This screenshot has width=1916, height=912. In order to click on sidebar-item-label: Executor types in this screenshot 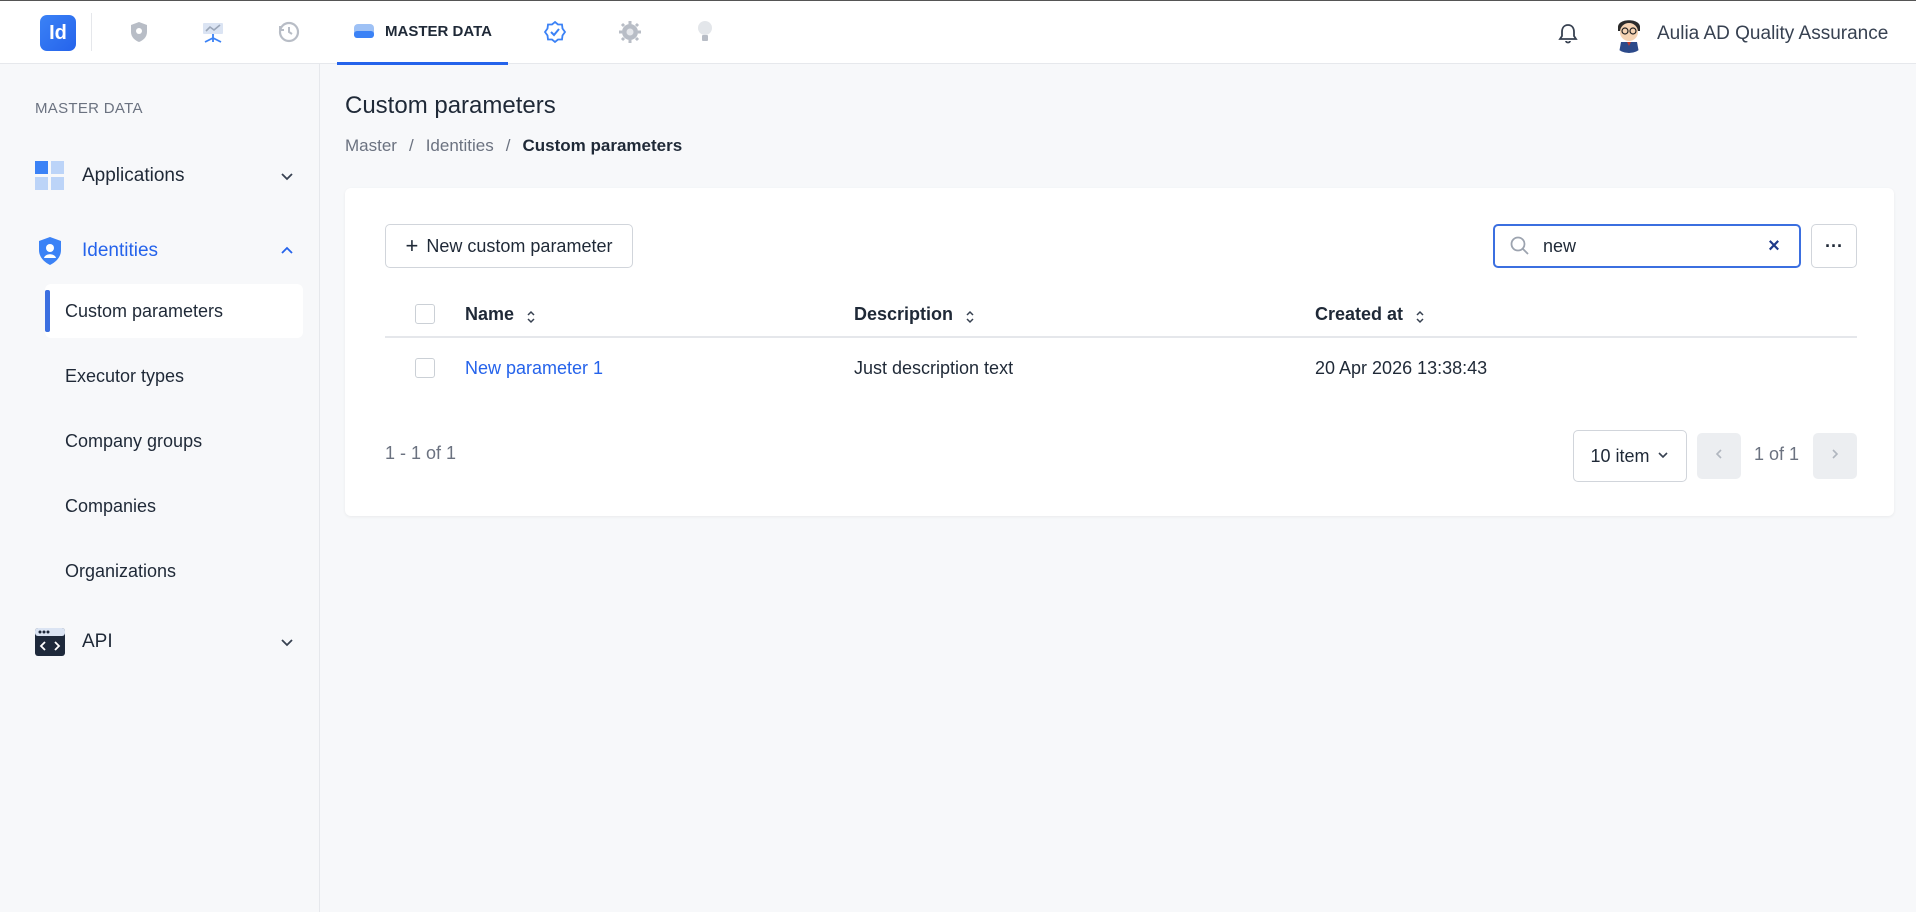, I will do `click(125, 375)`.